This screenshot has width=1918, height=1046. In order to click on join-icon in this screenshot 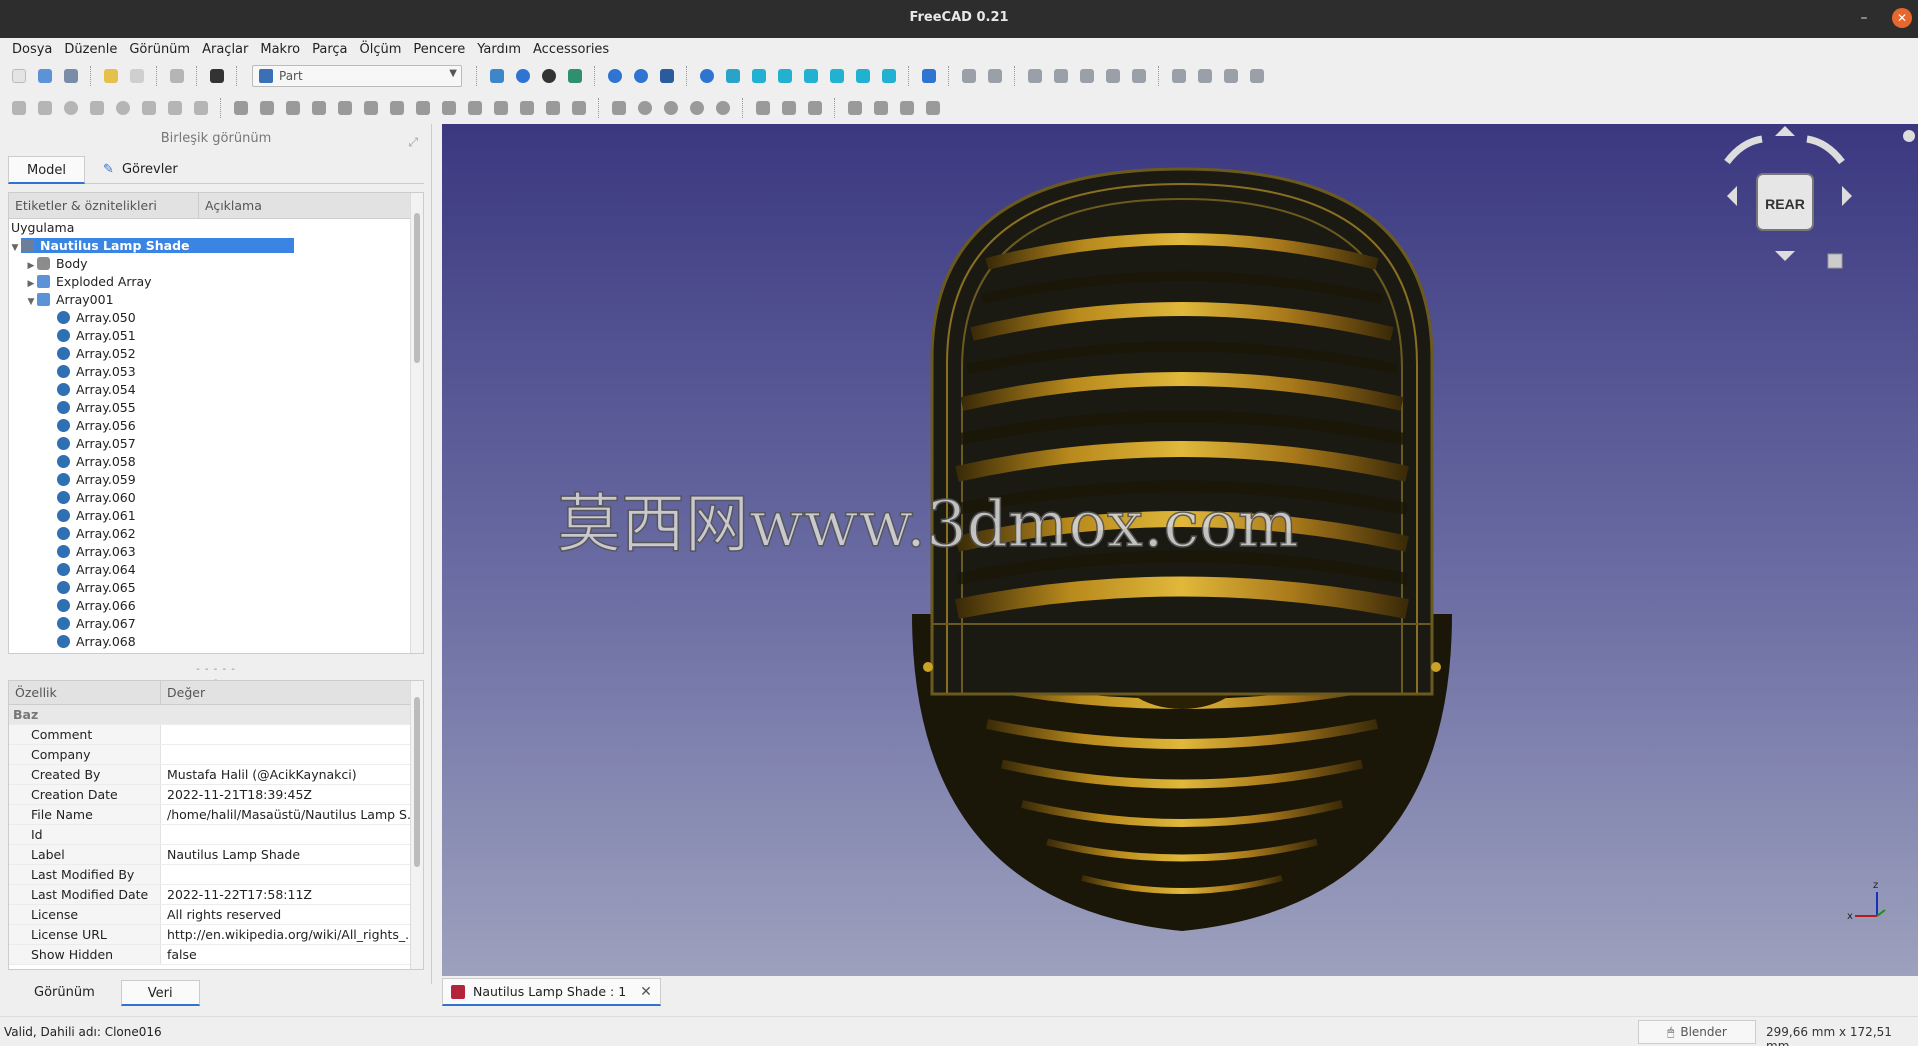, I will do `click(763, 108)`.